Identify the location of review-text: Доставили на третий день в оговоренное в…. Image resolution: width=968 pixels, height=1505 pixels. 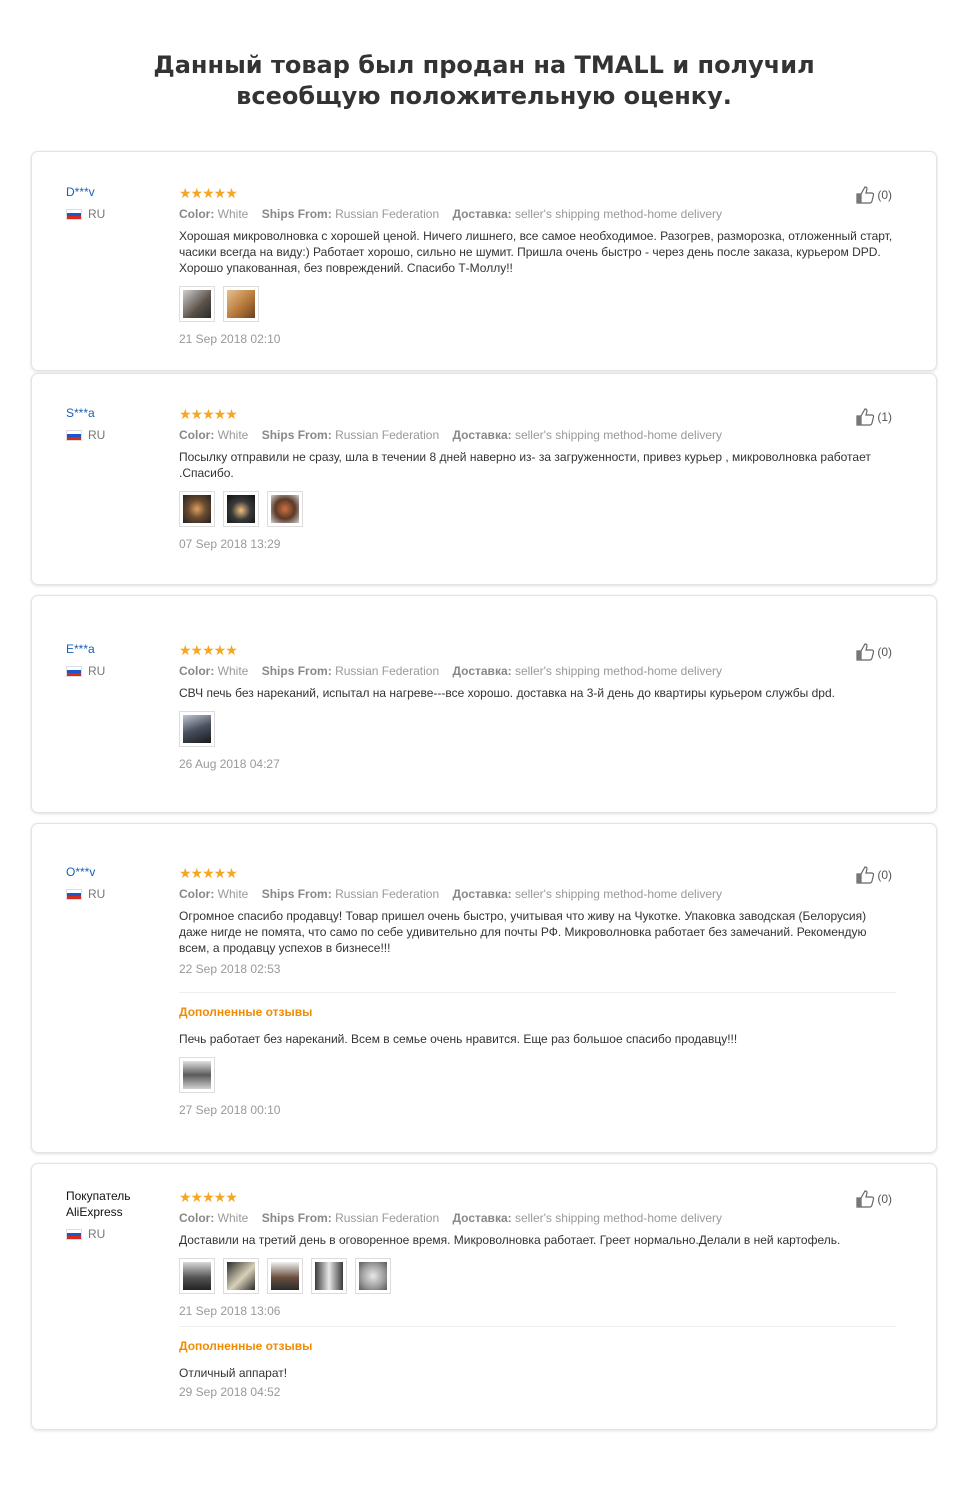
(510, 1240).